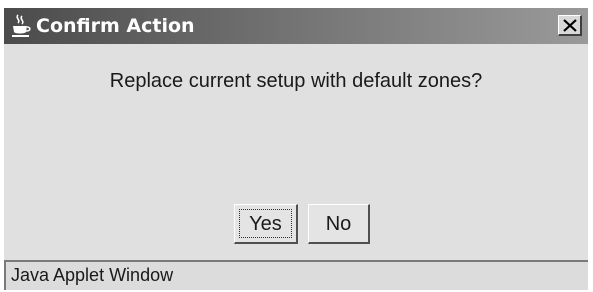 The height and width of the screenshot is (292, 593). Describe the element at coordinates (115, 26) in the screenshot. I see `window-title: Confirm Action` at that location.